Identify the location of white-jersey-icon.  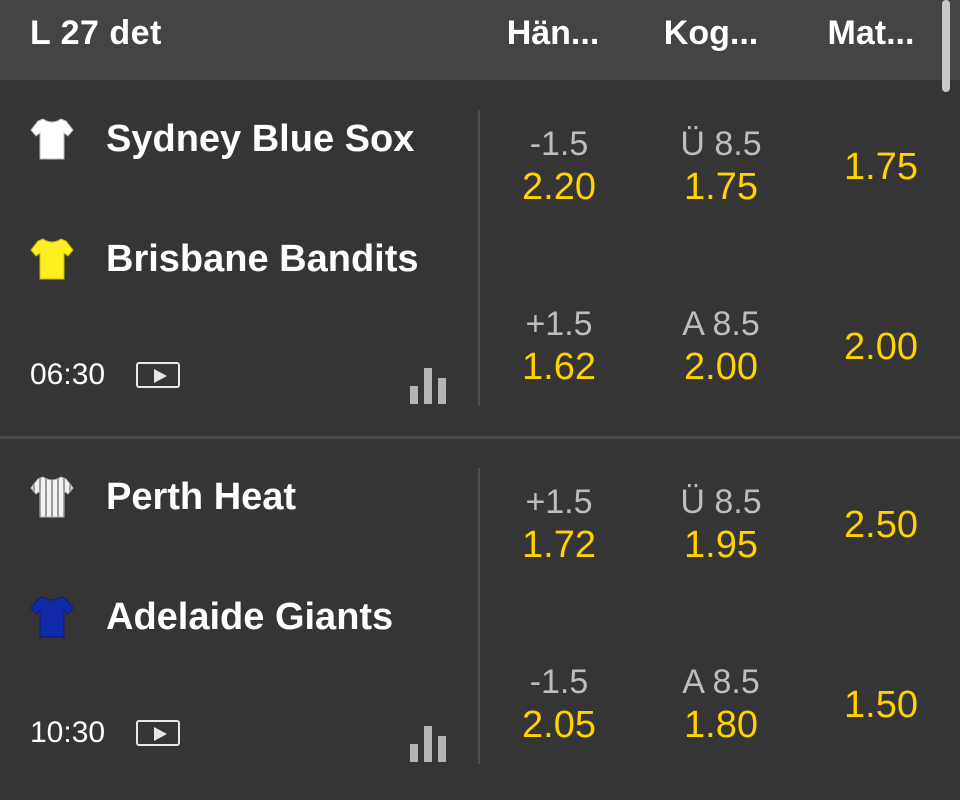
(52, 139).